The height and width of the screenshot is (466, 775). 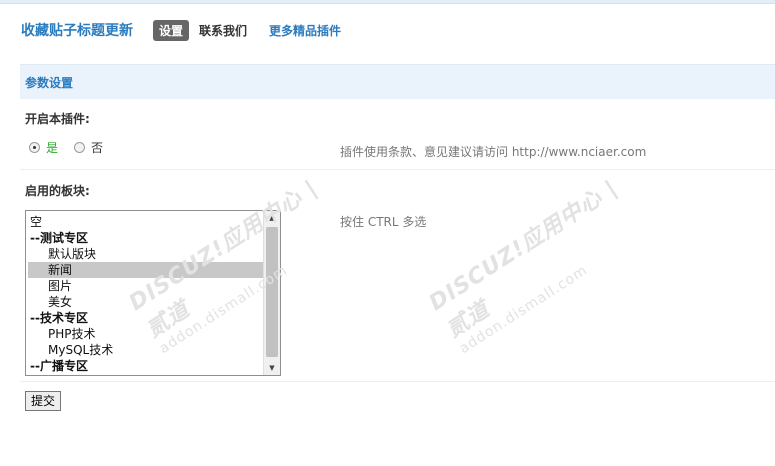 What do you see at coordinates (171, 30) in the screenshot?
I see `tab-settings: 设置` at bounding box center [171, 30].